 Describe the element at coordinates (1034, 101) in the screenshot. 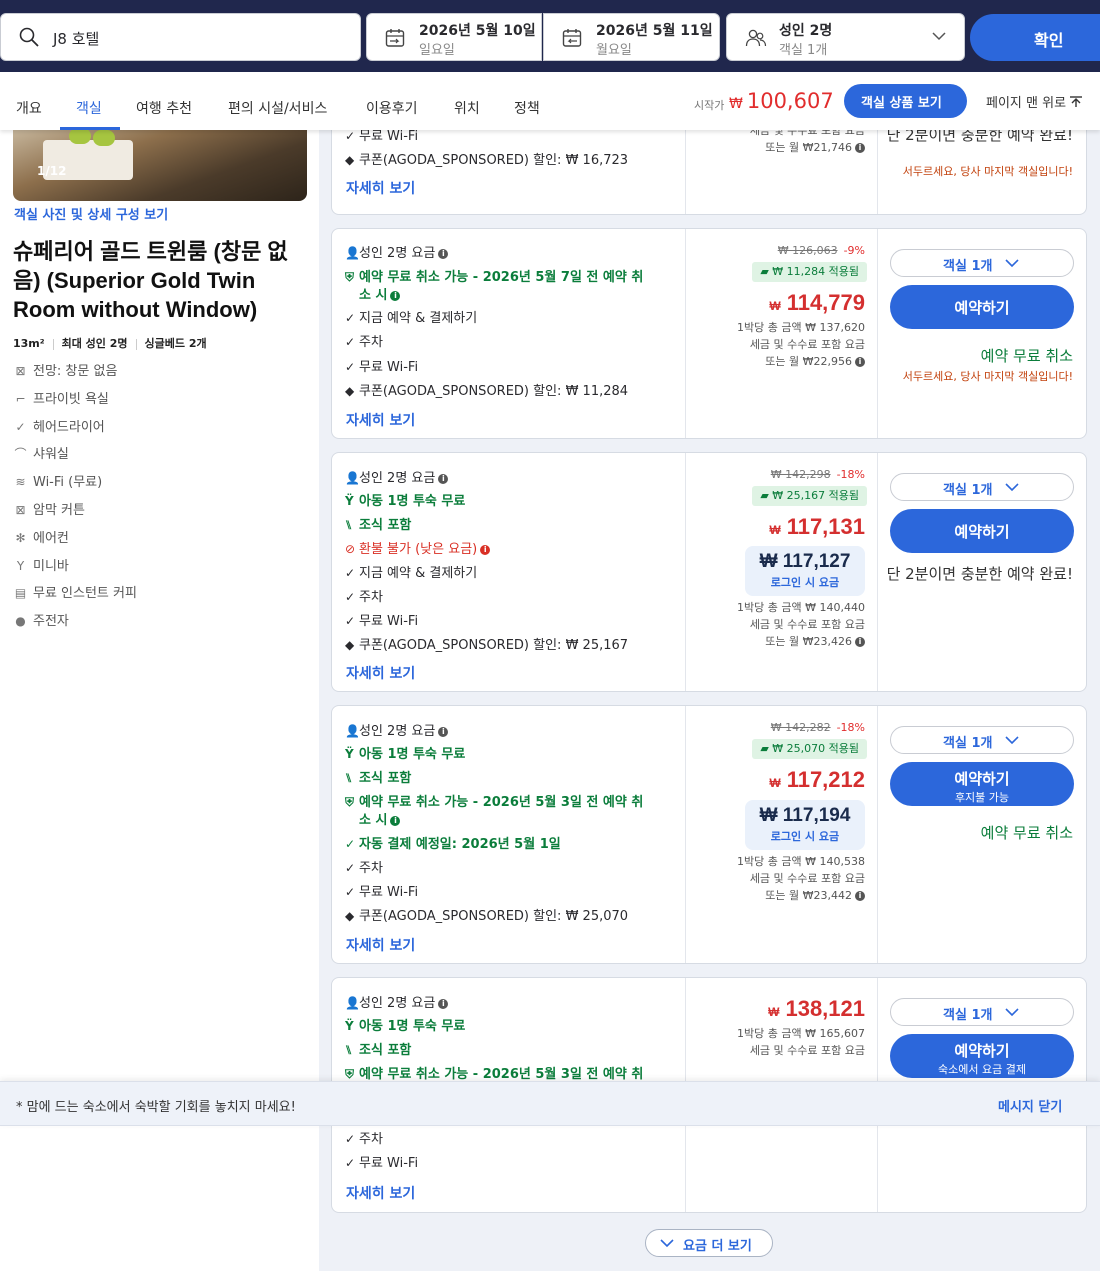

I see `back-to-top-link: 페이지 맨 위로` at that location.